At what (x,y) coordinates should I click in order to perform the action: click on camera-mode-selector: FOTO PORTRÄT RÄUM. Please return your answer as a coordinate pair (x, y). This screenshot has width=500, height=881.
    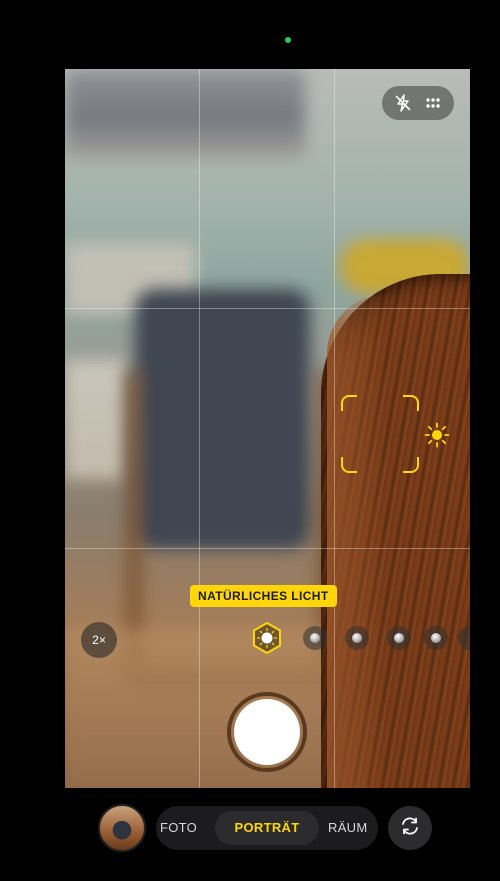
    Looking at the image, I should click on (267, 828).